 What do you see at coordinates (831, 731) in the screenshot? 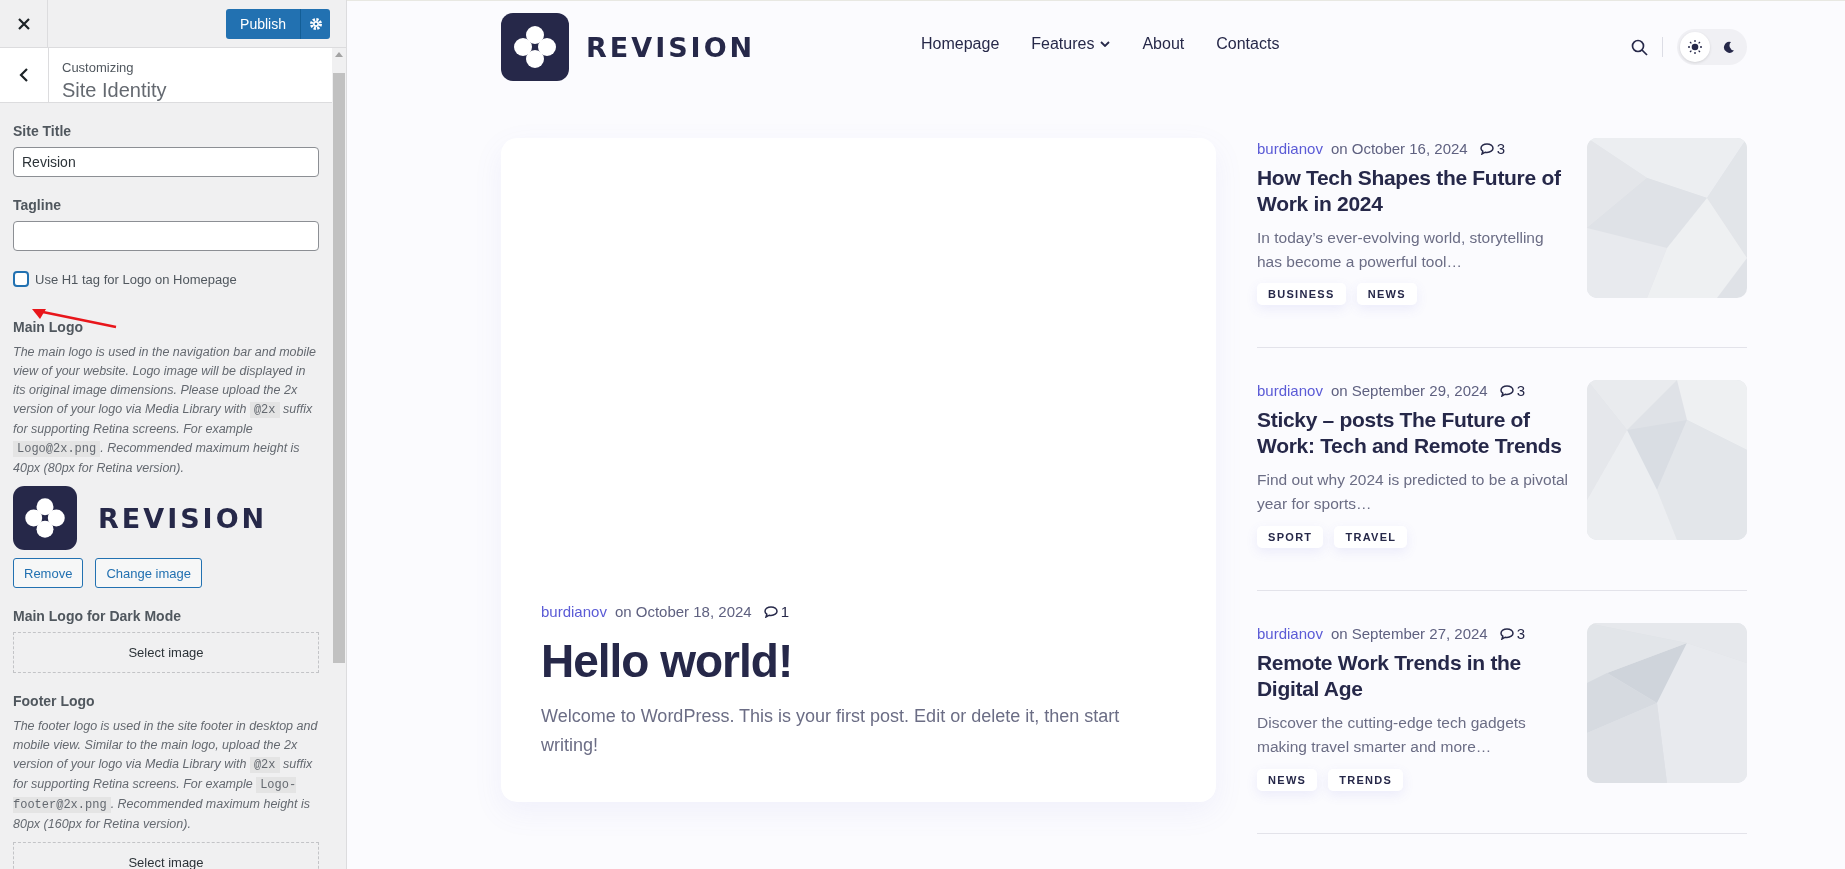
I see `post-excerpt: Welcome to WordPress. This is your first post. Edit or delete it, then start writing!` at bounding box center [831, 731].